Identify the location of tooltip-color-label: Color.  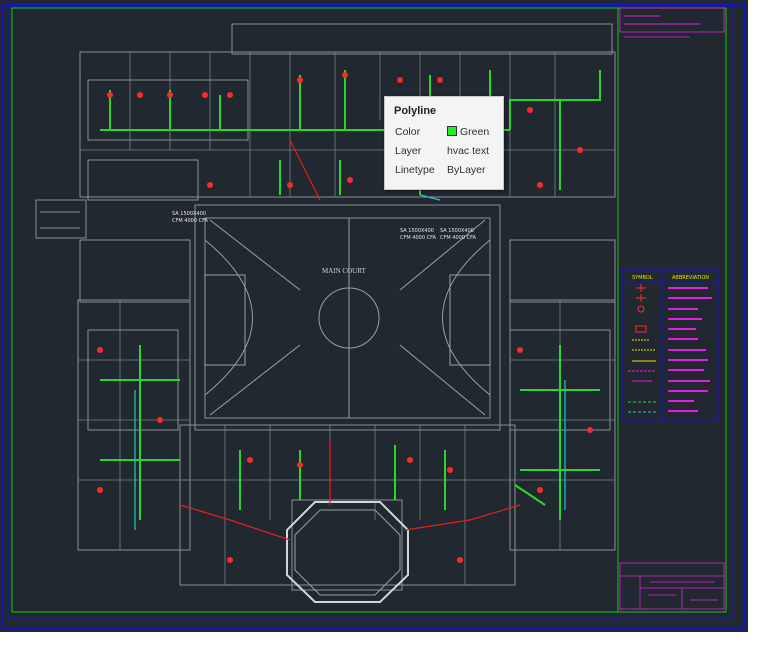
(408, 132).